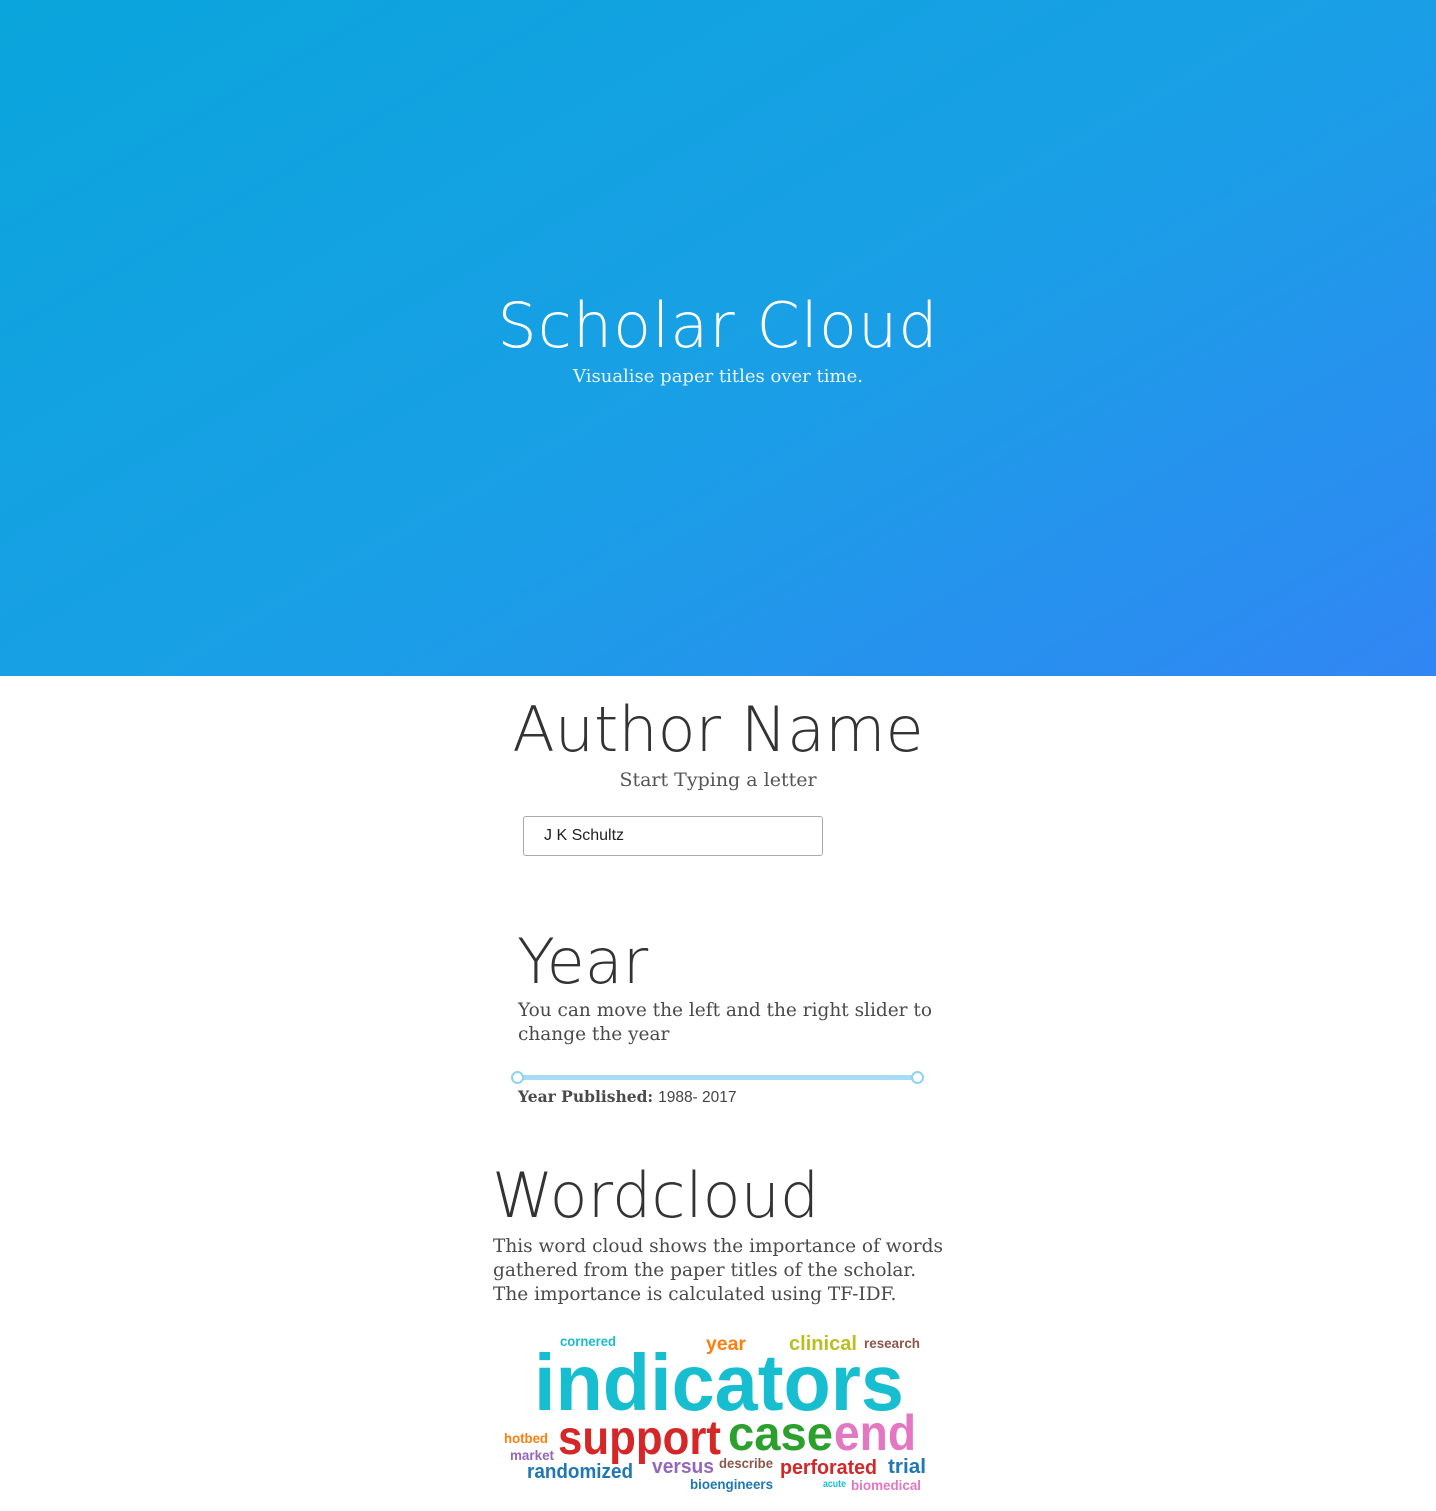 The width and height of the screenshot is (1436, 1511). Describe the element at coordinates (823, 1344) in the screenshot. I see `wordcloud-word: clinical` at that location.